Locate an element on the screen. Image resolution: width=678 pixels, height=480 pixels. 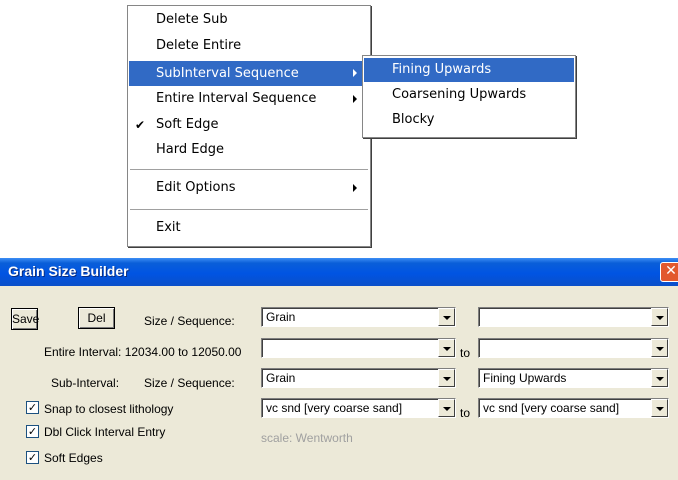
menu-item-label: Delete Sub is located at coordinates (192, 19).